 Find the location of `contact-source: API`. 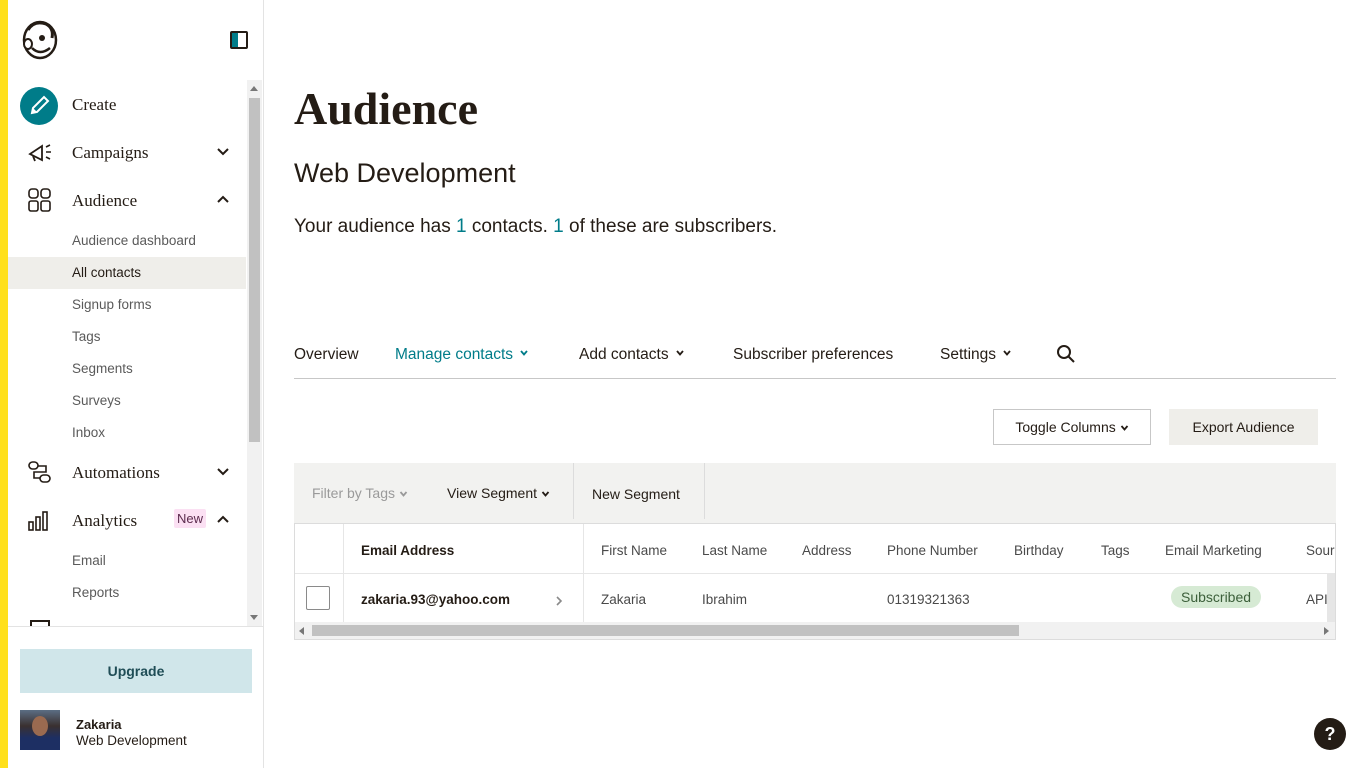

contact-source: API is located at coordinates (1317, 599).